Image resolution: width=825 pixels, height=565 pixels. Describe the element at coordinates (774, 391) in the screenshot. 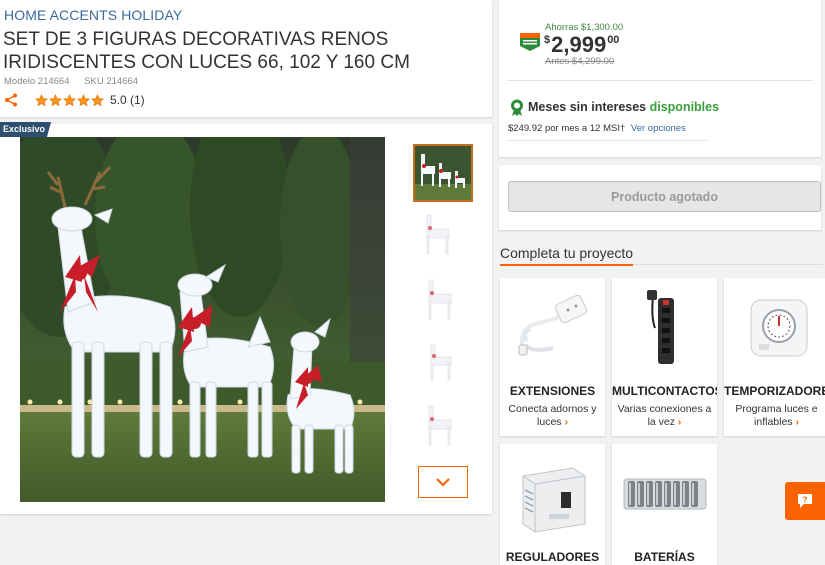

I see `project-card-title: TEMPORIZADORES` at that location.